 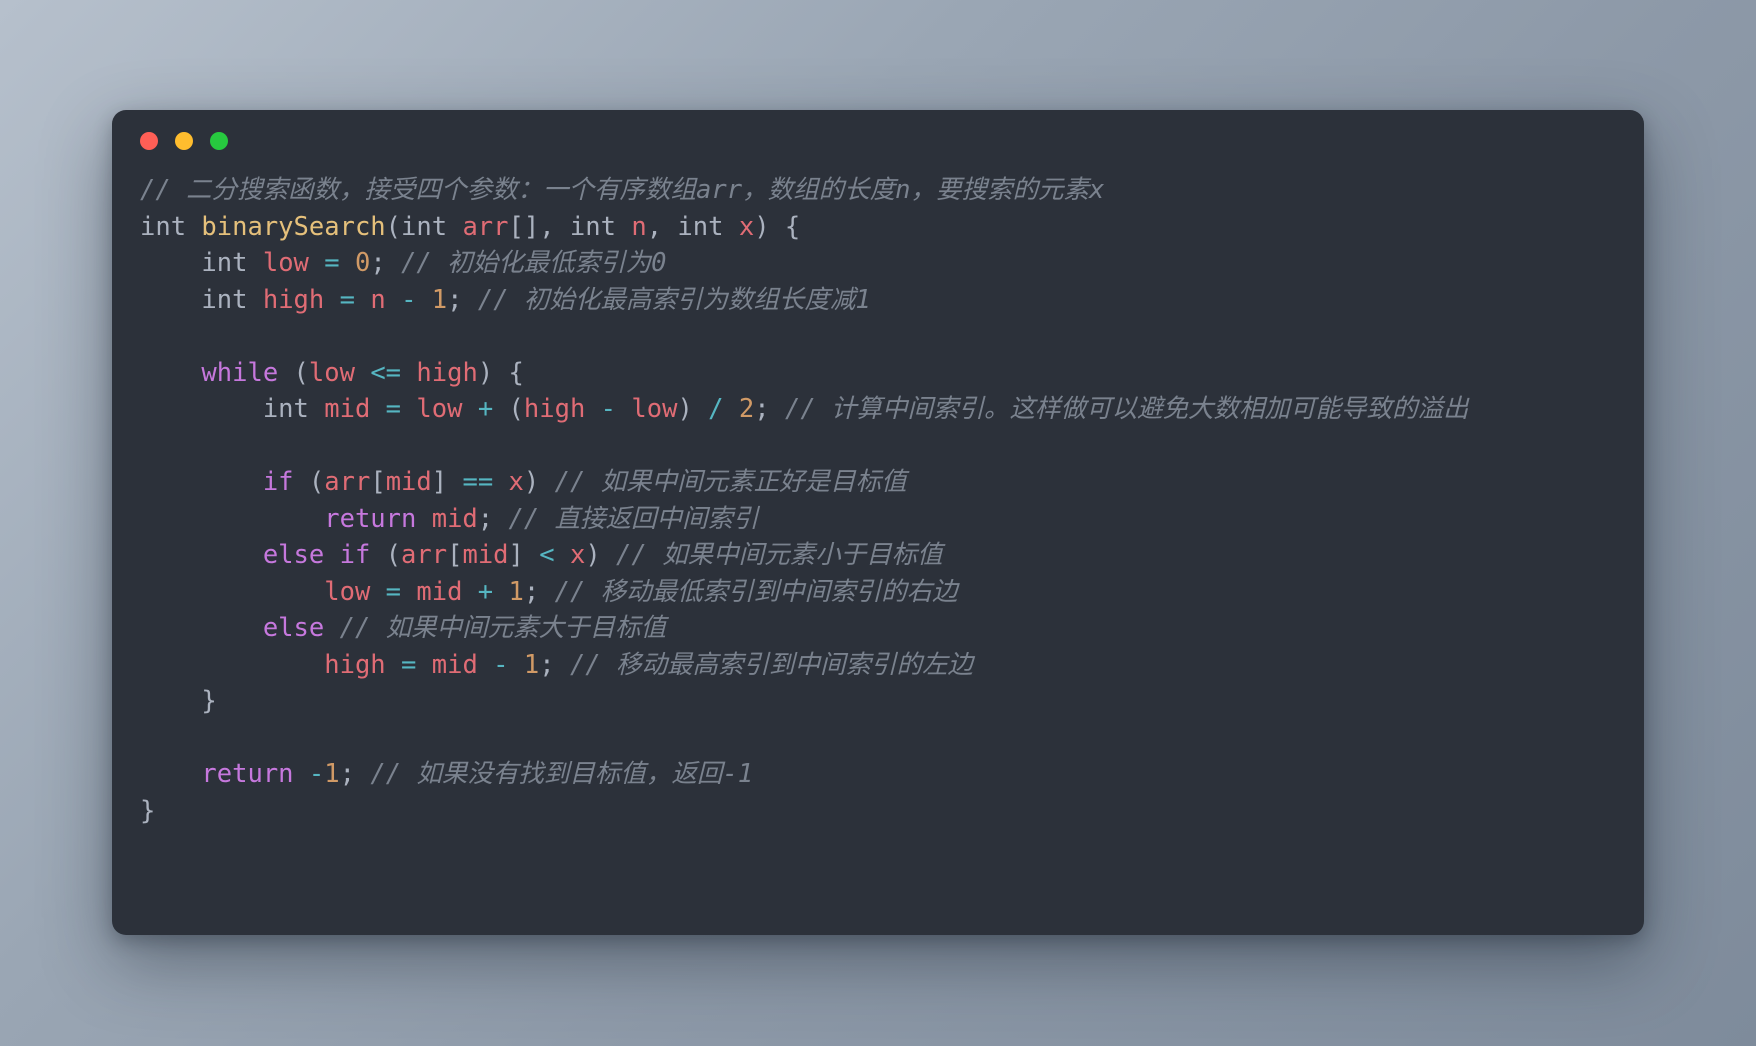 I want to click on code-line: return -1; // 如果没有找到目标值，返回-1, so click(x=446, y=774).